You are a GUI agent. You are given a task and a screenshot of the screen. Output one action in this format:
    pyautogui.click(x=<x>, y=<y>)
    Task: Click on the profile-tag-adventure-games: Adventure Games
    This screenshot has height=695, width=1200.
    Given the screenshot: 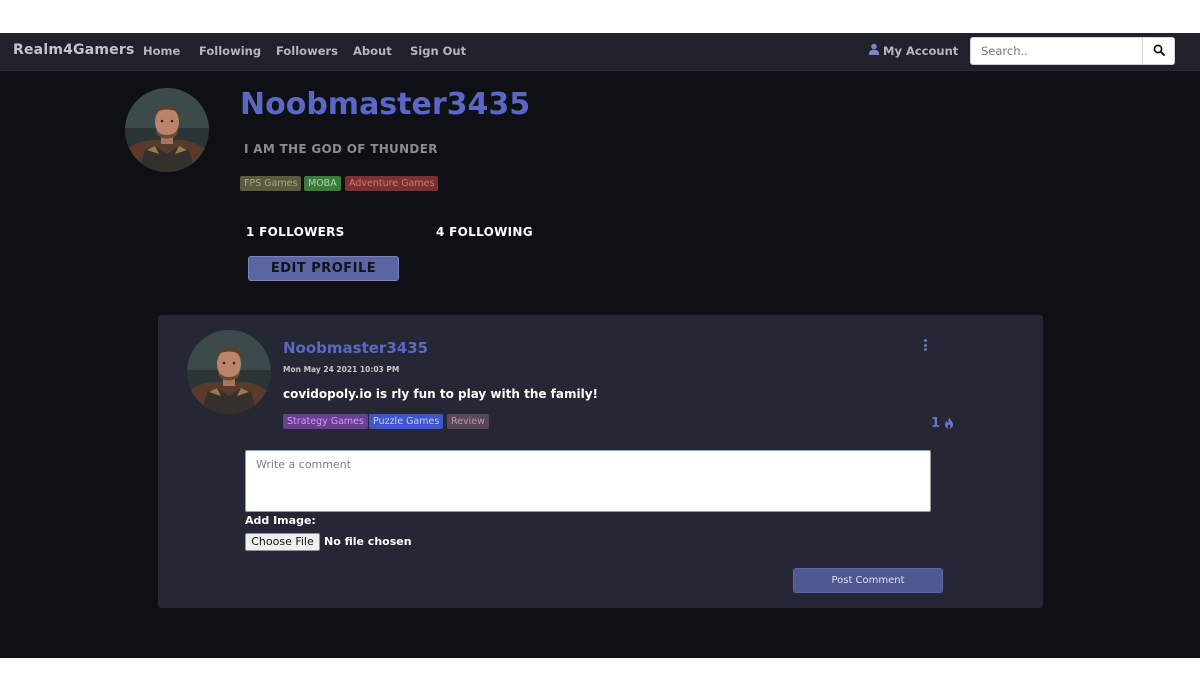 What is the action you would take?
    pyautogui.click(x=392, y=183)
    